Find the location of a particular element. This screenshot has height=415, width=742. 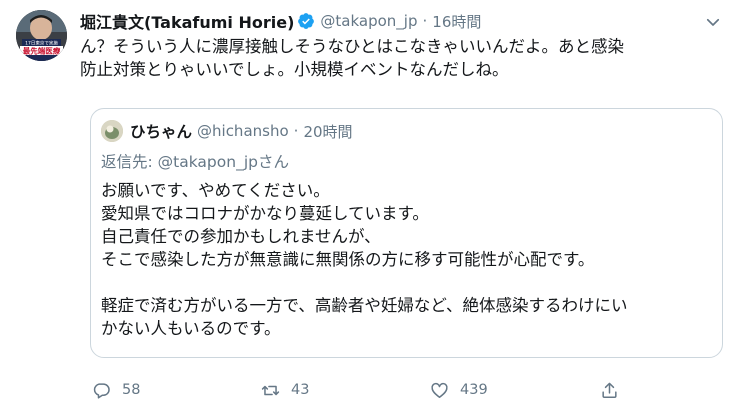

quoted-author-handle: @hichansho is located at coordinates (243, 131).